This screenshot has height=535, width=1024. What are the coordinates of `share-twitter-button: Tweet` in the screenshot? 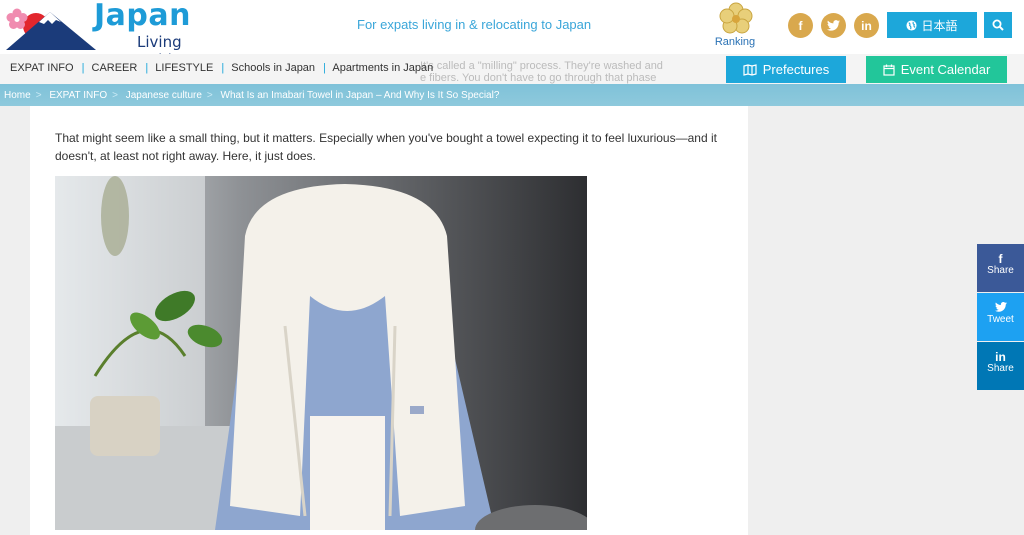 It's located at (1000, 317).